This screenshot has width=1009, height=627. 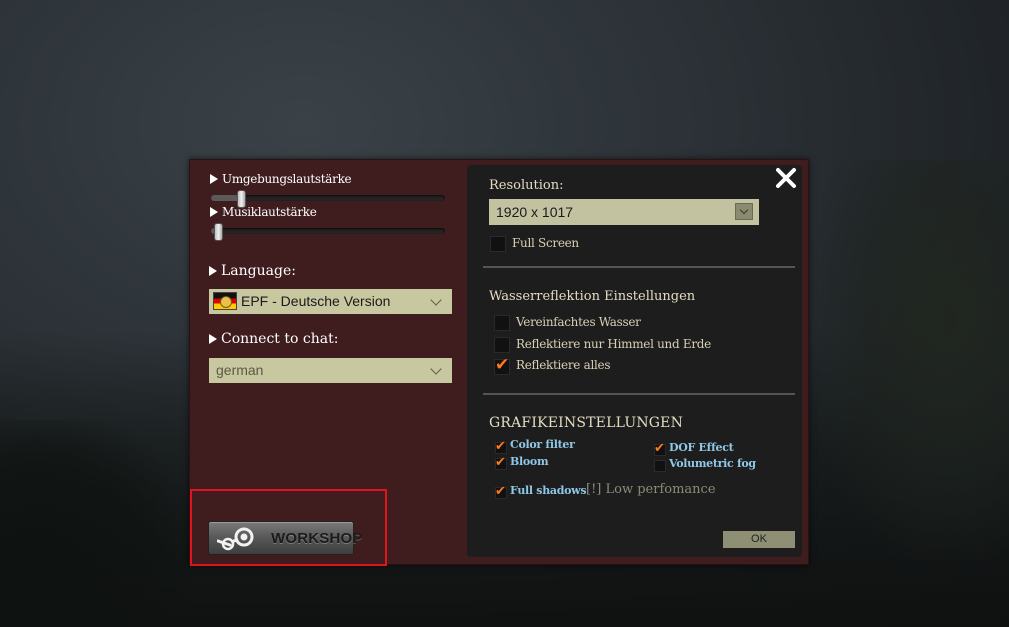 I want to click on volumetric-fog-label: Volumetric fog, so click(x=712, y=463).